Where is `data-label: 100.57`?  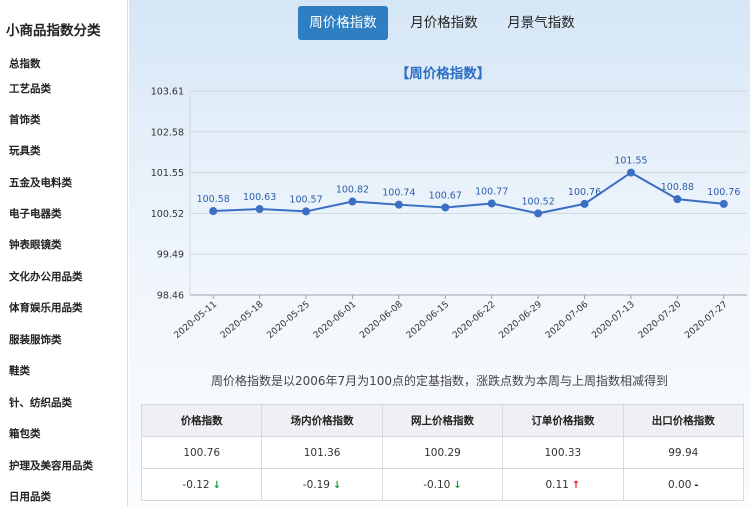 data-label: 100.57 is located at coordinates (305, 199).